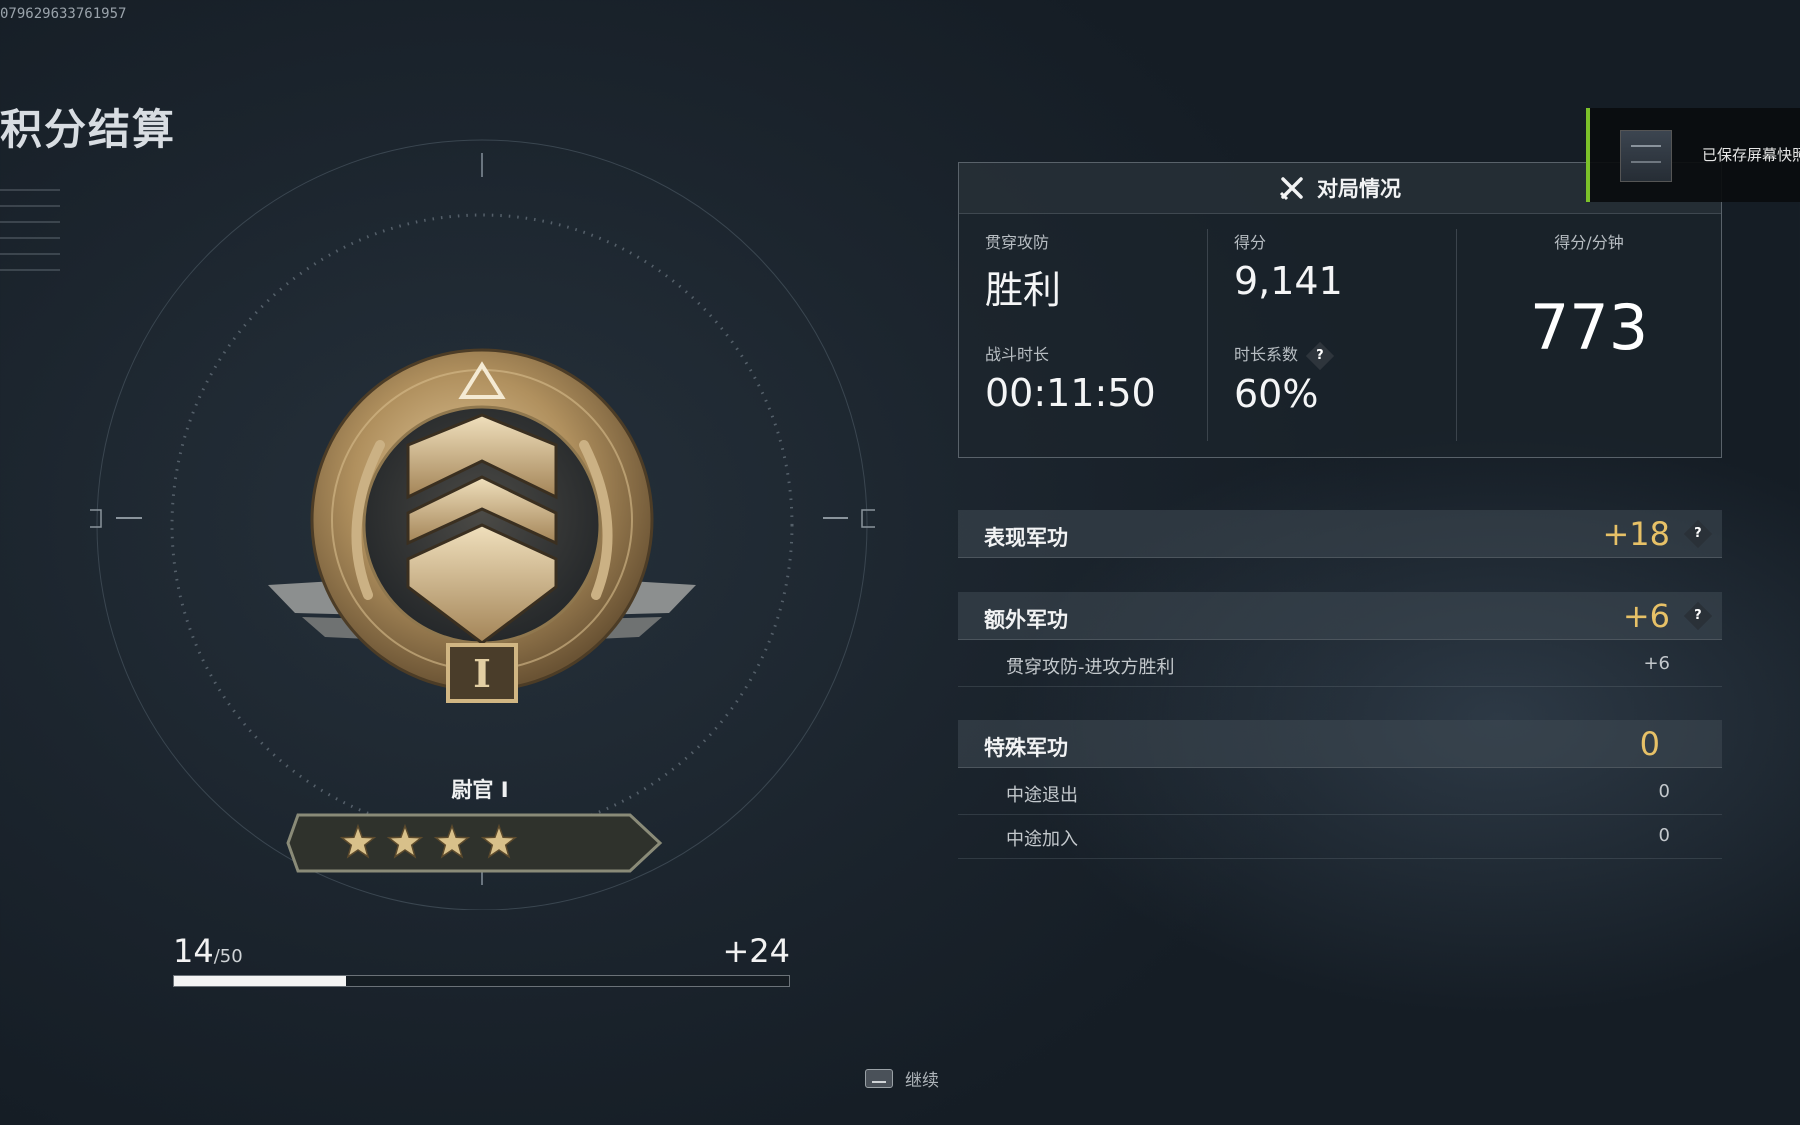  I want to click on performance-merit-label: 表现军功, so click(1026, 538).